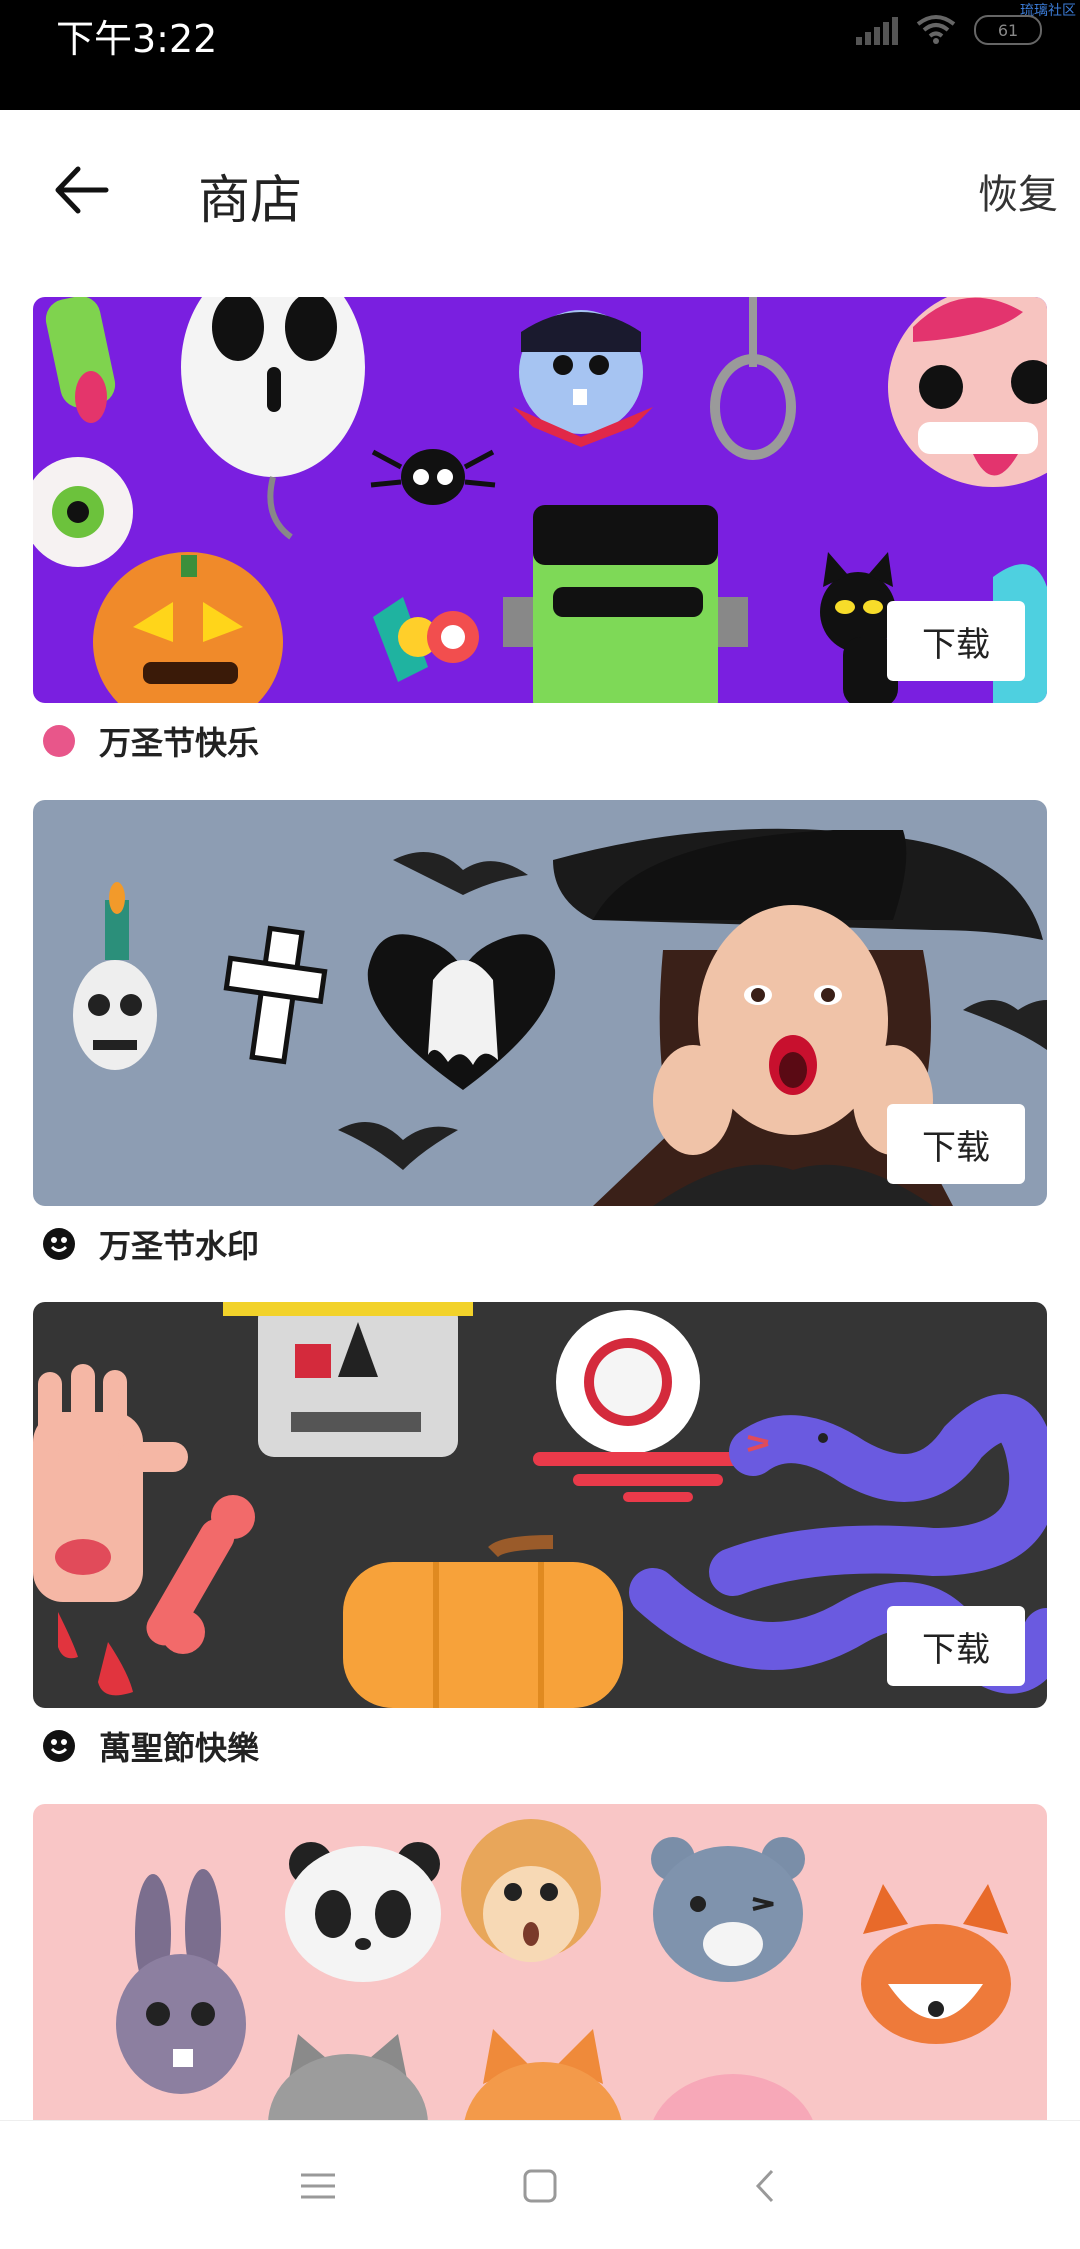 This screenshot has height=2249, width=1080. Describe the element at coordinates (1018, 191) in the screenshot. I see `restore-button: 恢复` at that location.